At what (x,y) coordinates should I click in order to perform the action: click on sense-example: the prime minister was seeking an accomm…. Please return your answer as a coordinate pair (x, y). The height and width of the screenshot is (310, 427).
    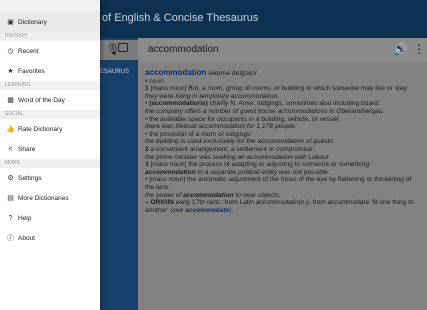
    Looking at the image, I should click on (238, 157).